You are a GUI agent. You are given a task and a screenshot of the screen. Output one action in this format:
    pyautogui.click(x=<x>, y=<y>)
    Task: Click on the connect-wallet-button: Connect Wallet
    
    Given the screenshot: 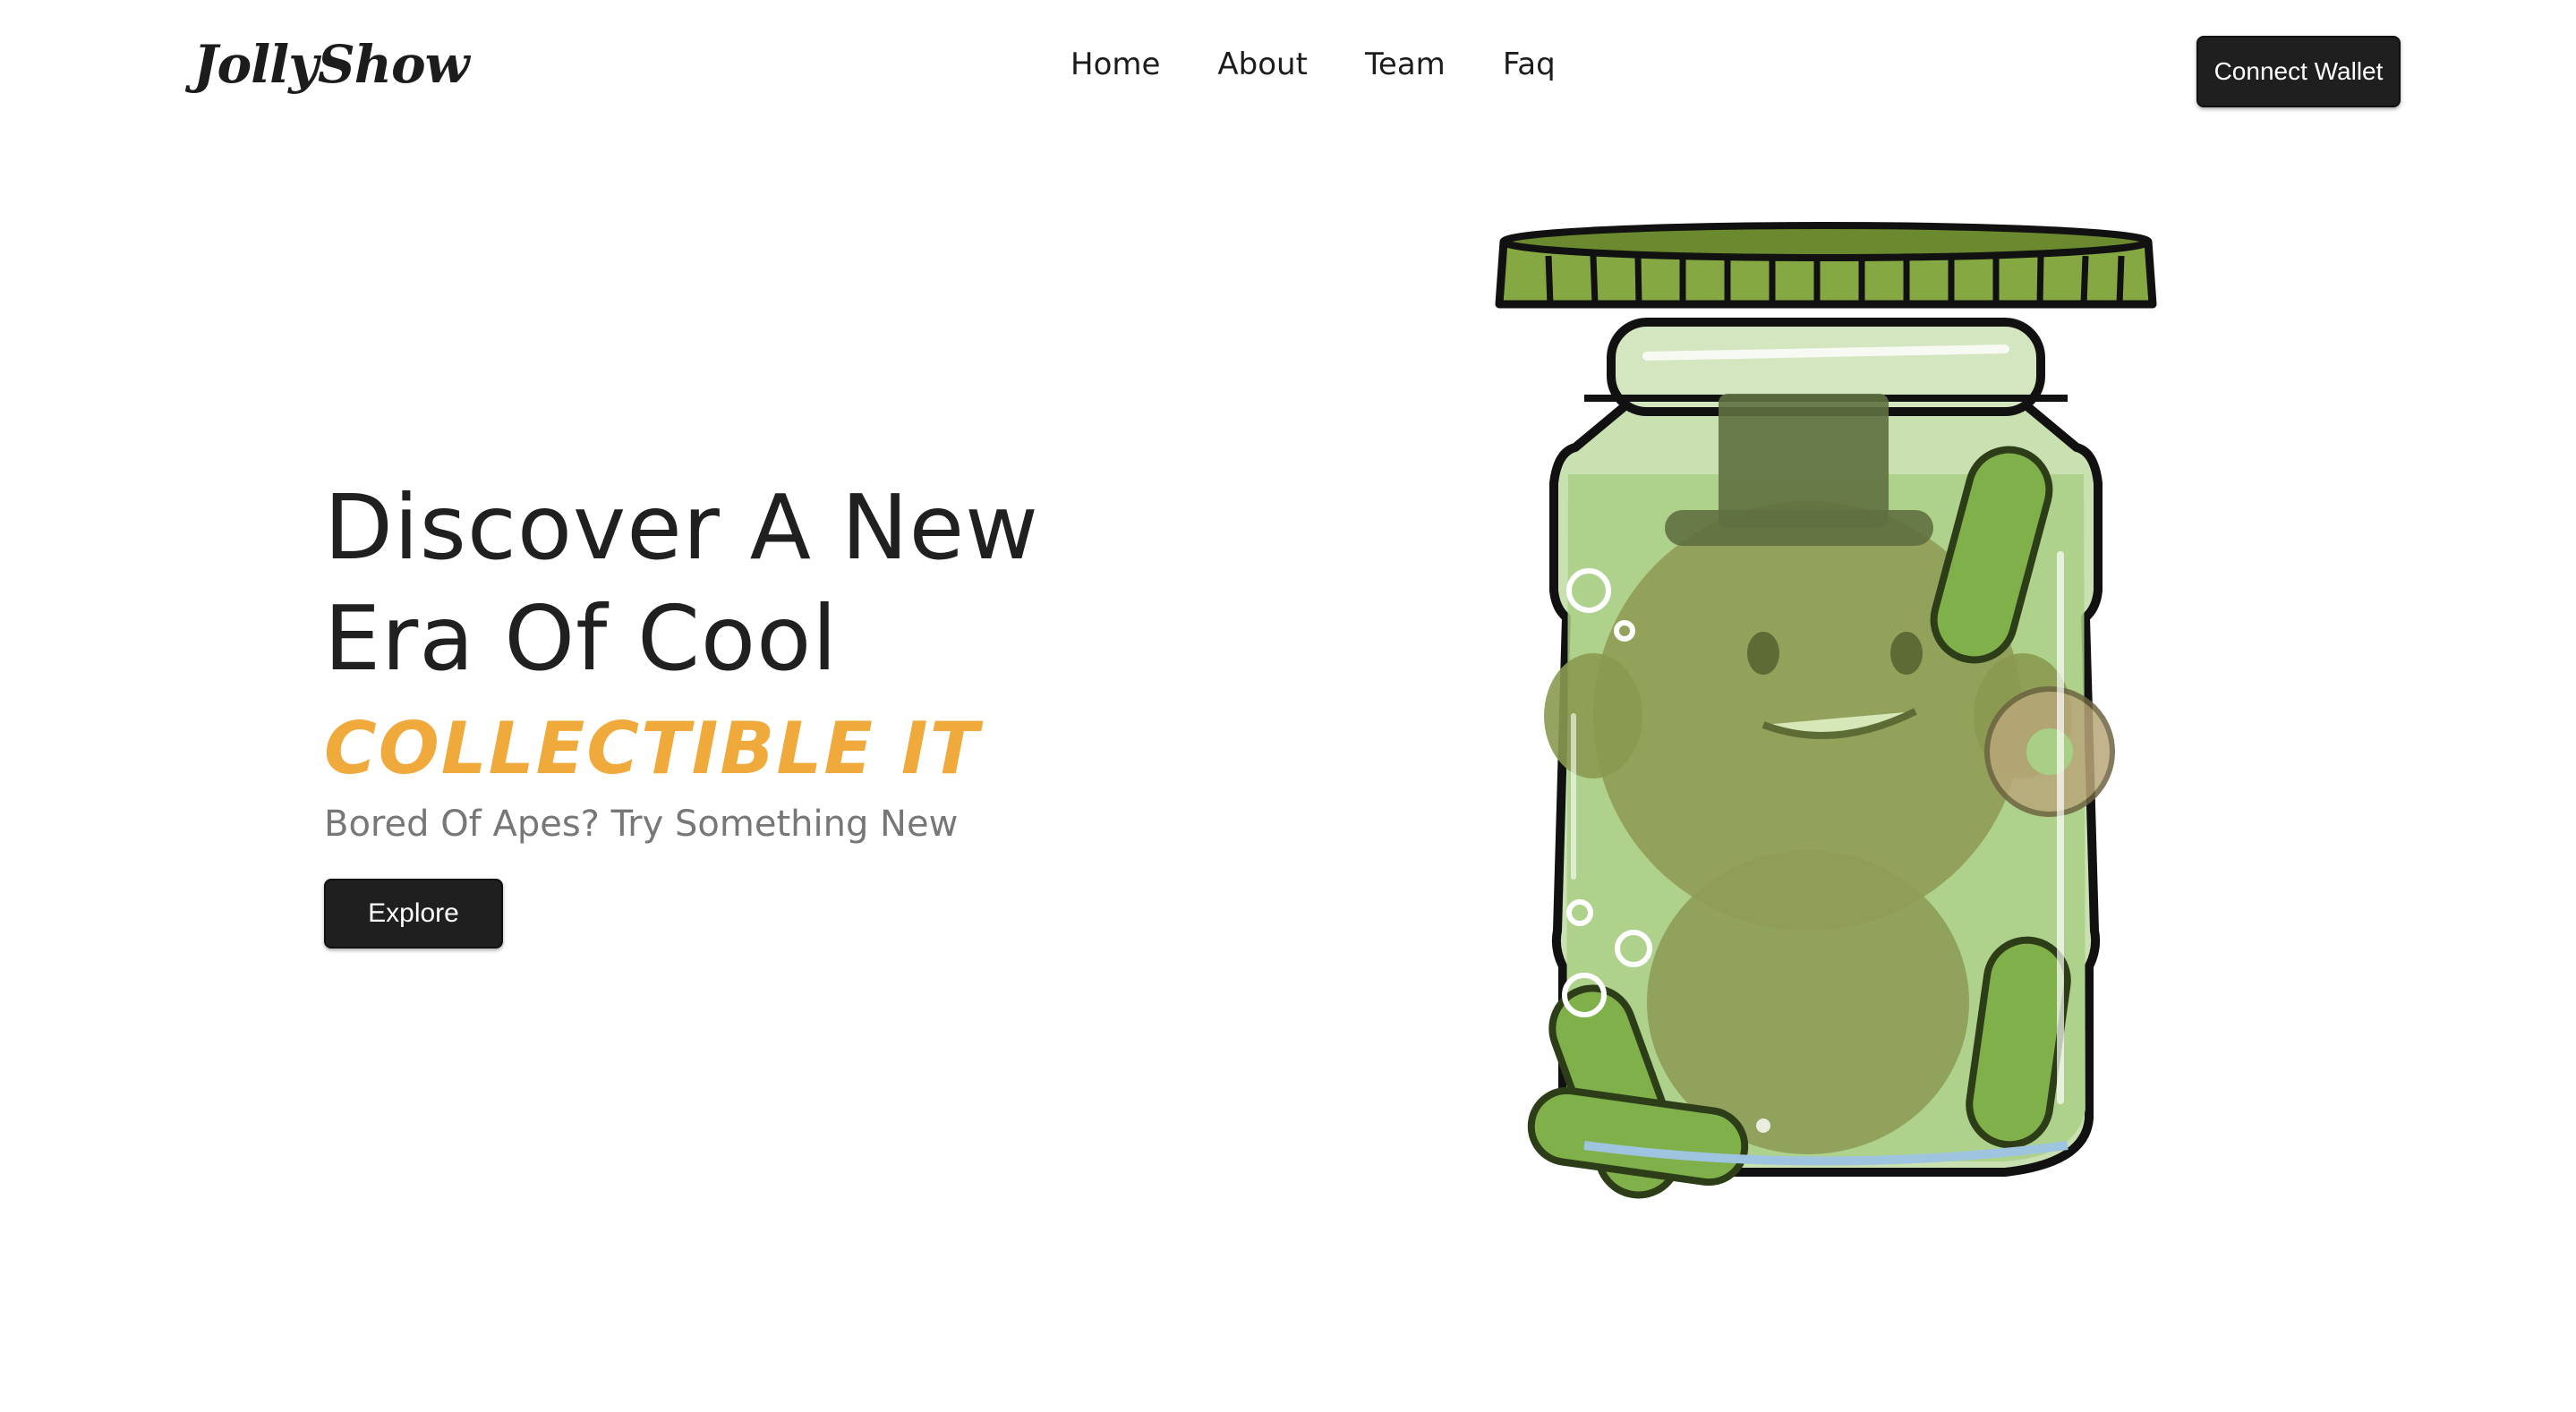 What is the action you would take?
    pyautogui.click(x=2298, y=71)
    